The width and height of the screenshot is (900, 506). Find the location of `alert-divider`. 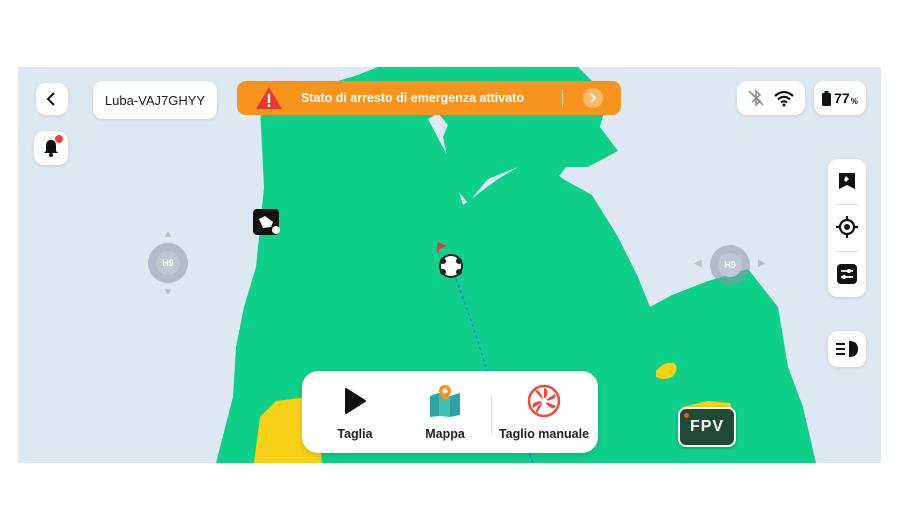

alert-divider is located at coordinates (562, 98).